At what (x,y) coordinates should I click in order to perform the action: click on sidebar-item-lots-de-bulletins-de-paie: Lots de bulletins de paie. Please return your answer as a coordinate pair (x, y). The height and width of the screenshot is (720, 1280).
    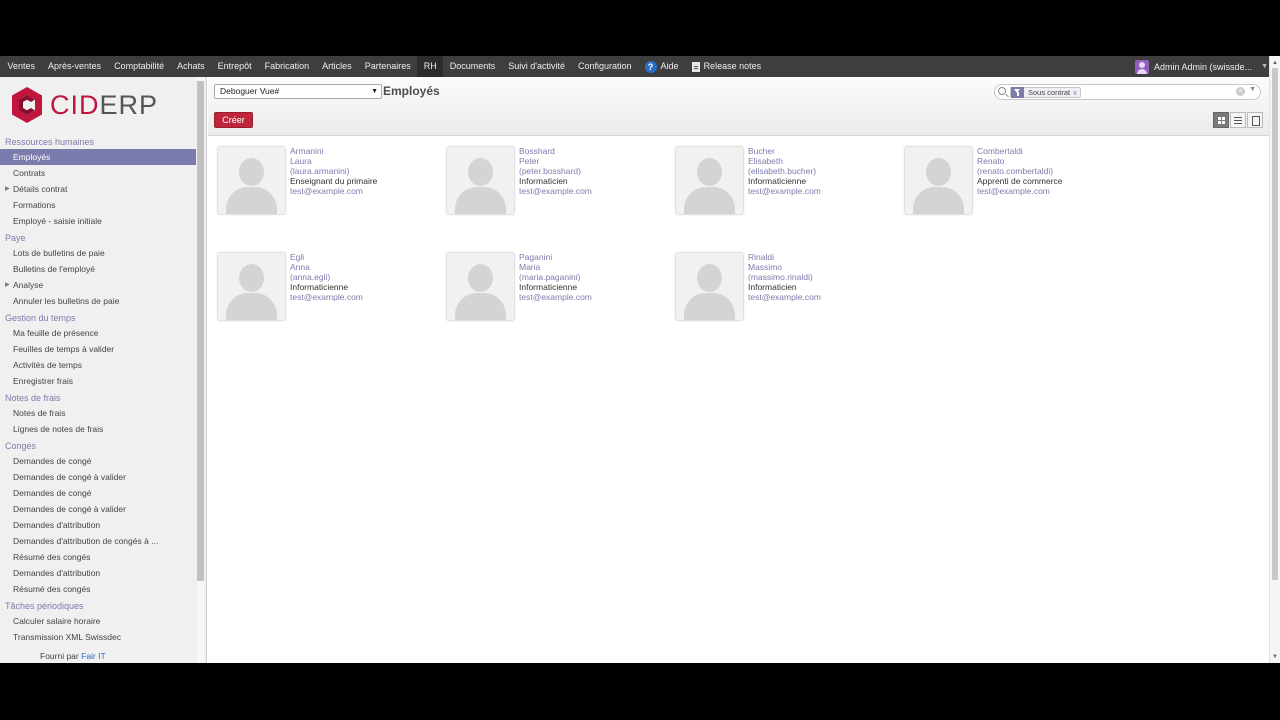
    Looking at the image, I should click on (98, 253).